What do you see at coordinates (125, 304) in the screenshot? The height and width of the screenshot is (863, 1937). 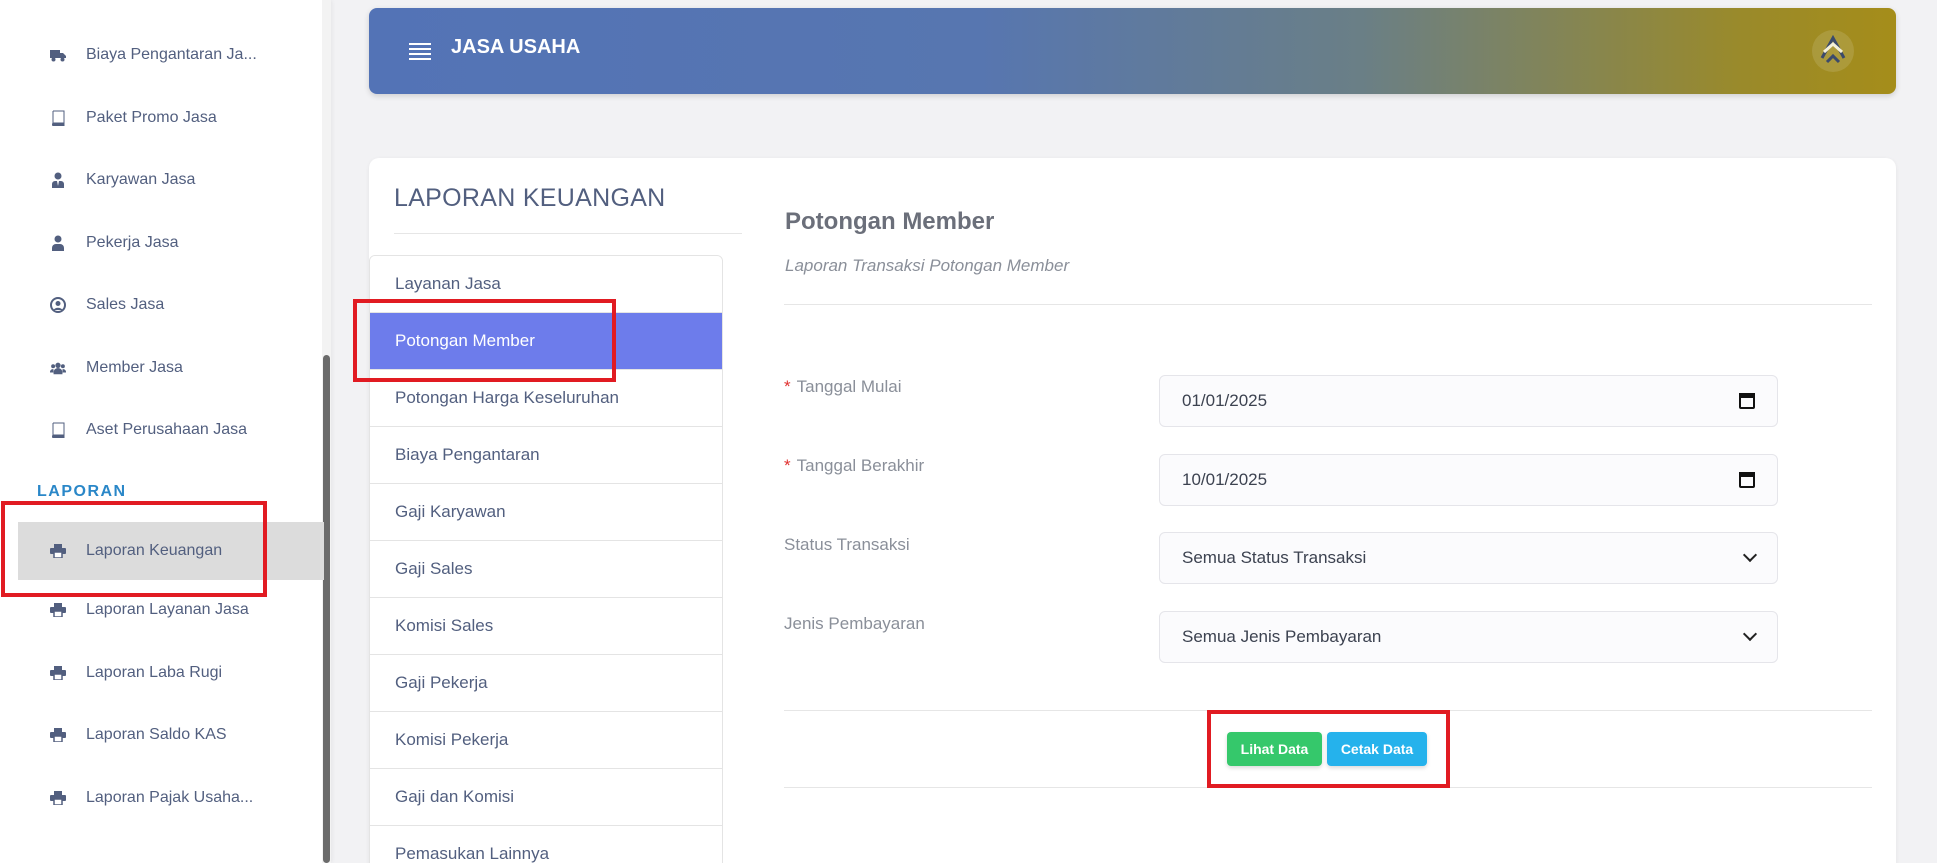 I see `sidebar-item-label: Sales Jasa` at bounding box center [125, 304].